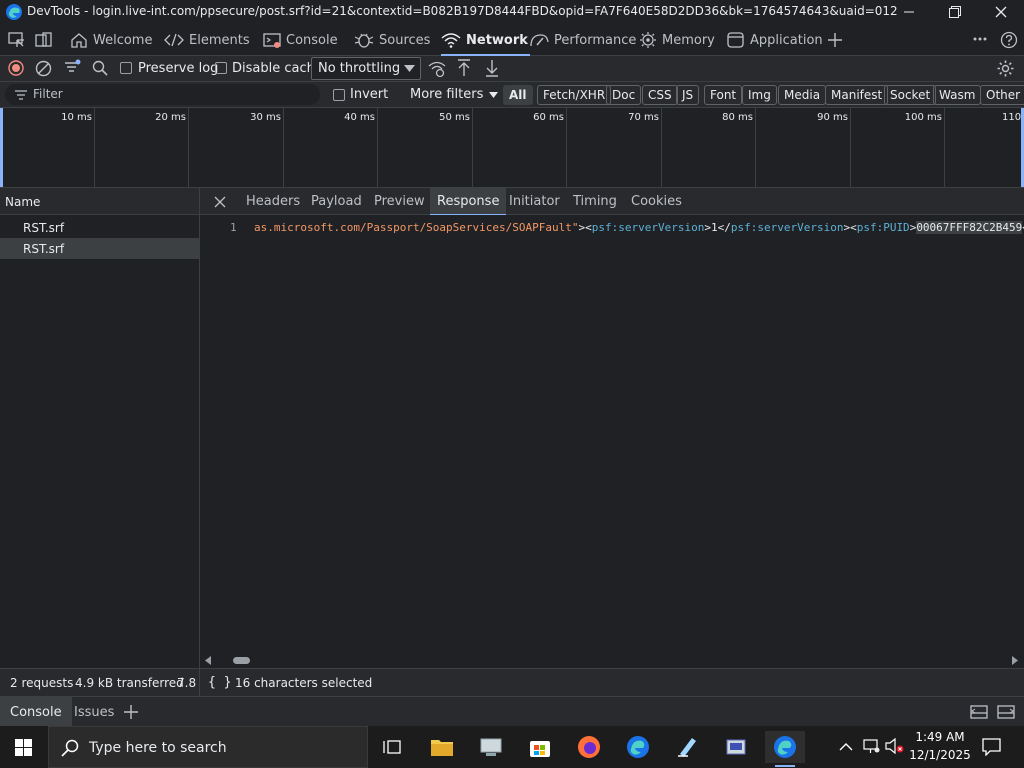 The image size is (1024, 768). I want to click on tab-initiator: Initiator, so click(534, 201).